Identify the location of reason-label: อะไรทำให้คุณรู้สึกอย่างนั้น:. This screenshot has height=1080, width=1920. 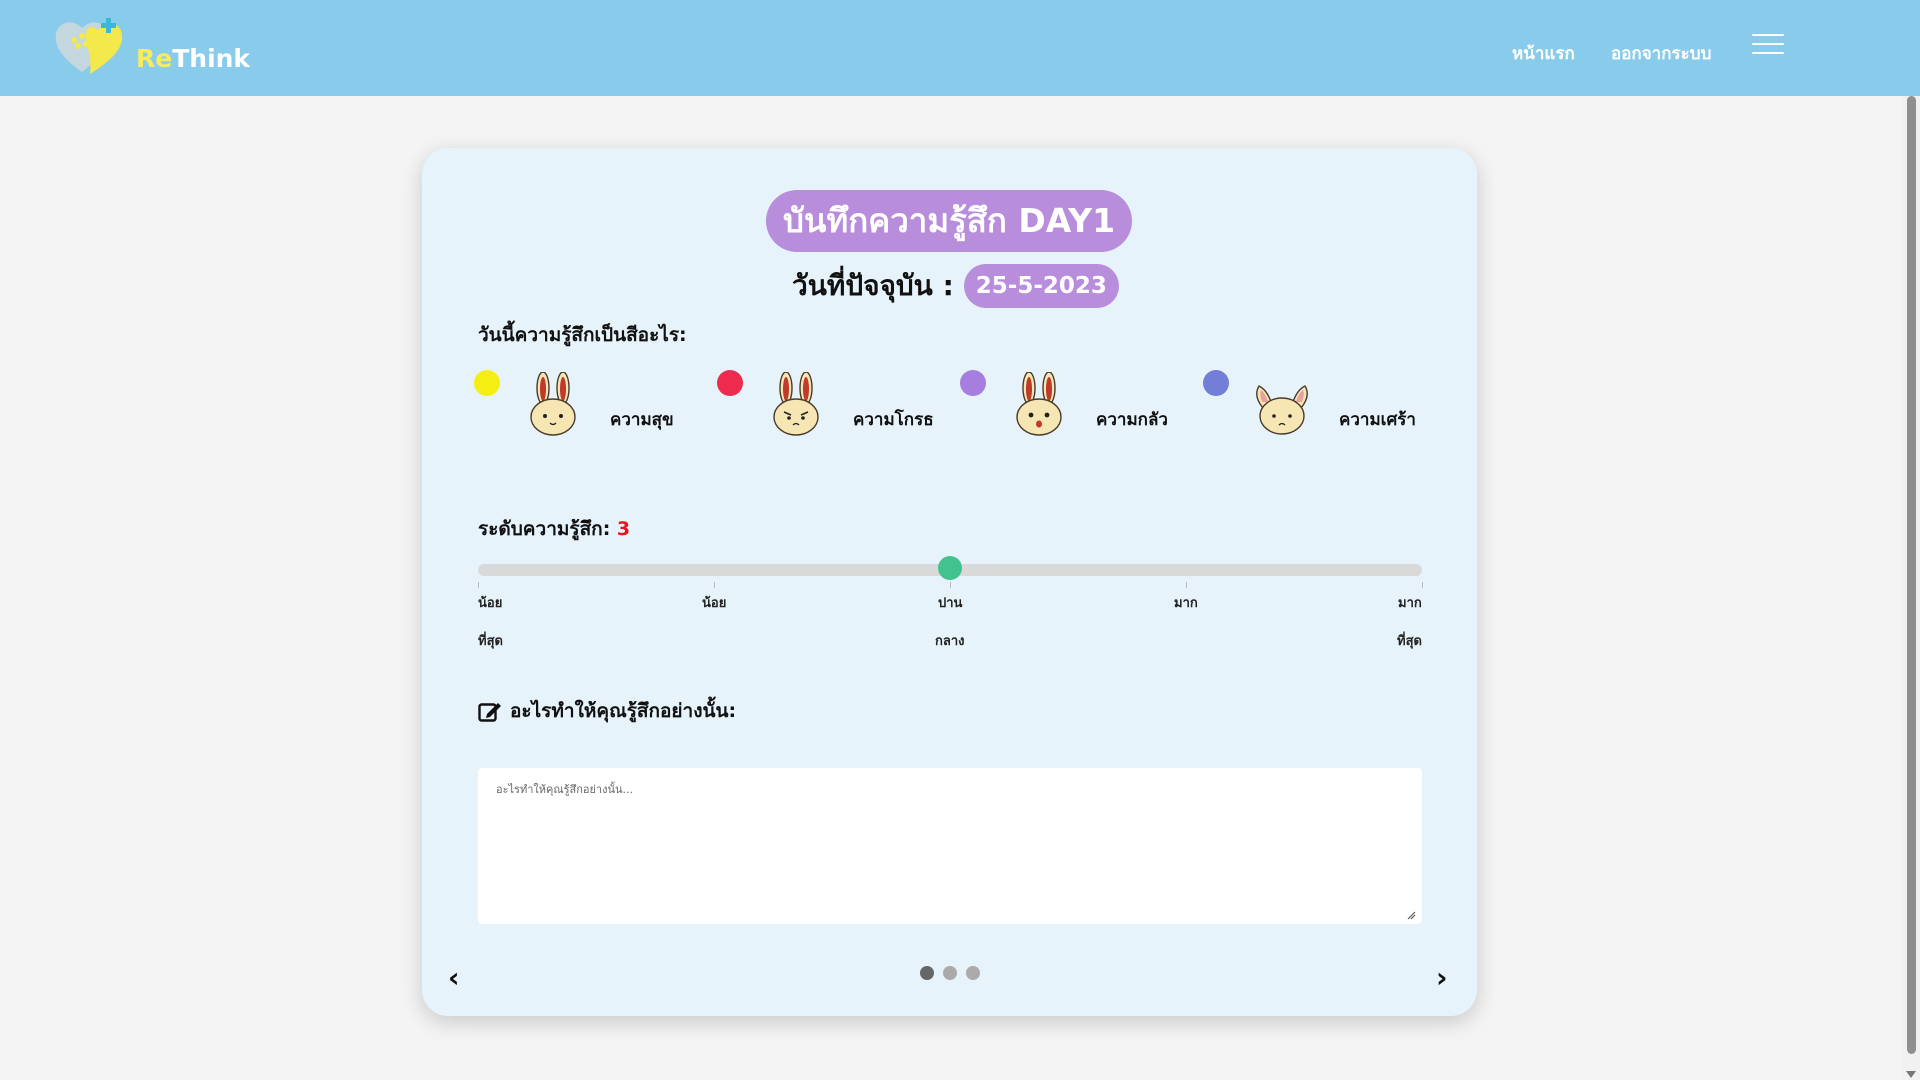
(607, 711).